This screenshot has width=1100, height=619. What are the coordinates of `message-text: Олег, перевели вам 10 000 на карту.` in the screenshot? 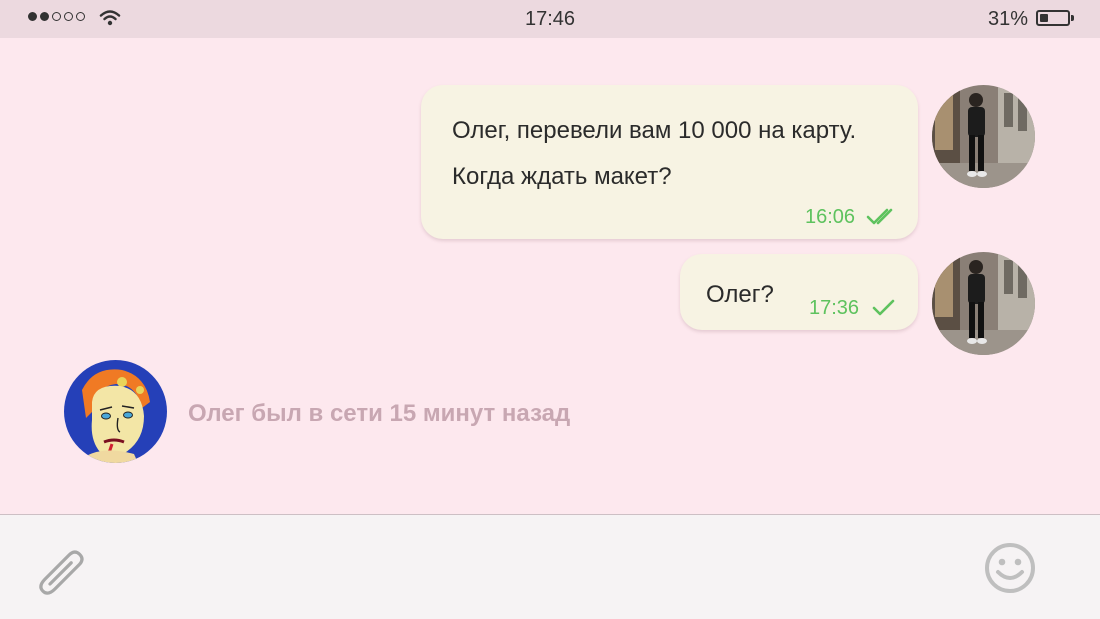 It's located at (654, 130).